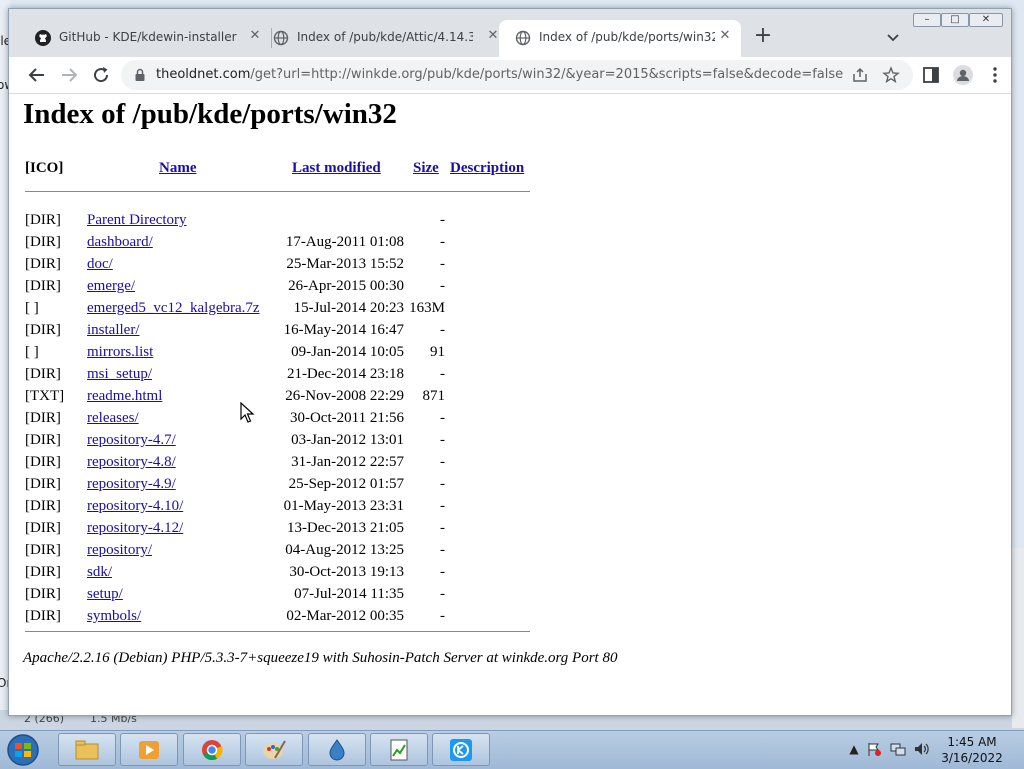  What do you see at coordinates (140, 75) in the screenshot?
I see `lock-icon` at bounding box center [140, 75].